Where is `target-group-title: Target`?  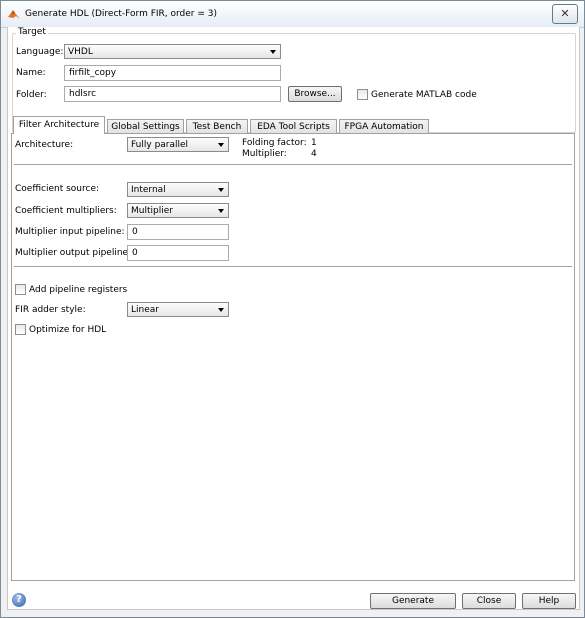
target-group-title: Target is located at coordinates (32, 32).